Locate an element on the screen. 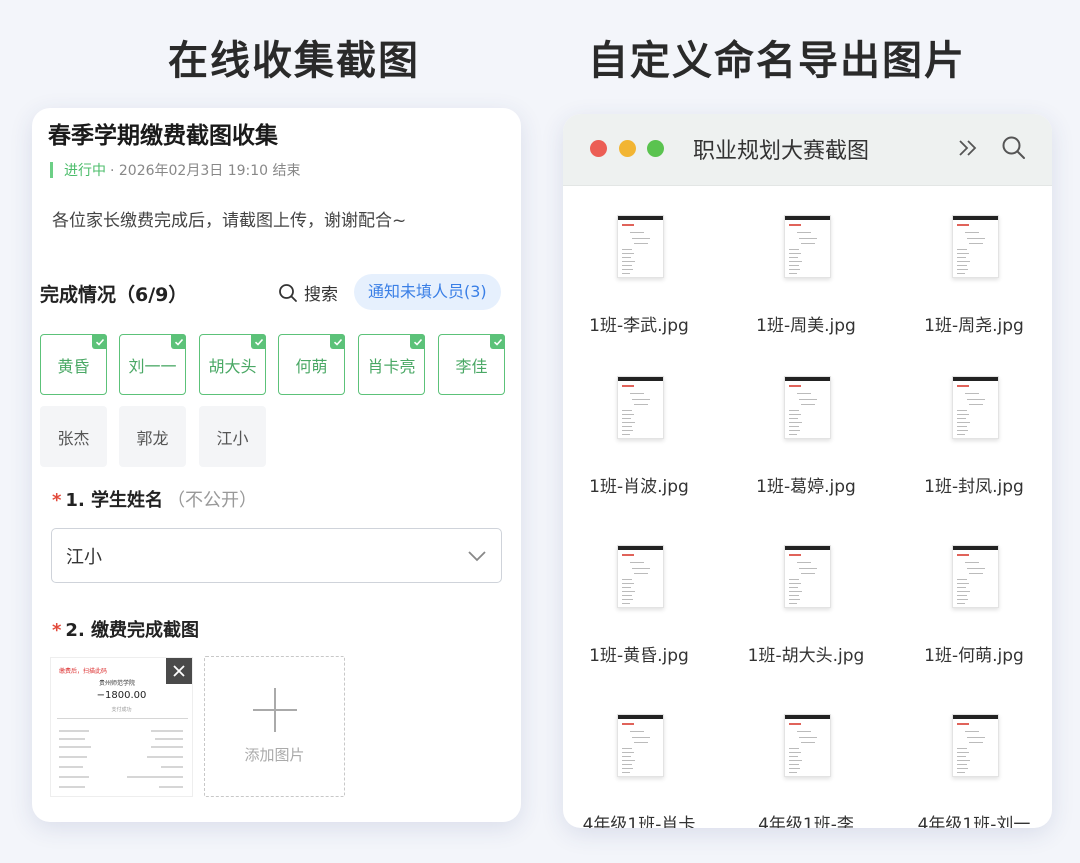 The image size is (1080, 863). file-item: 1班-周尧.jpg is located at coordinates (973, 290).